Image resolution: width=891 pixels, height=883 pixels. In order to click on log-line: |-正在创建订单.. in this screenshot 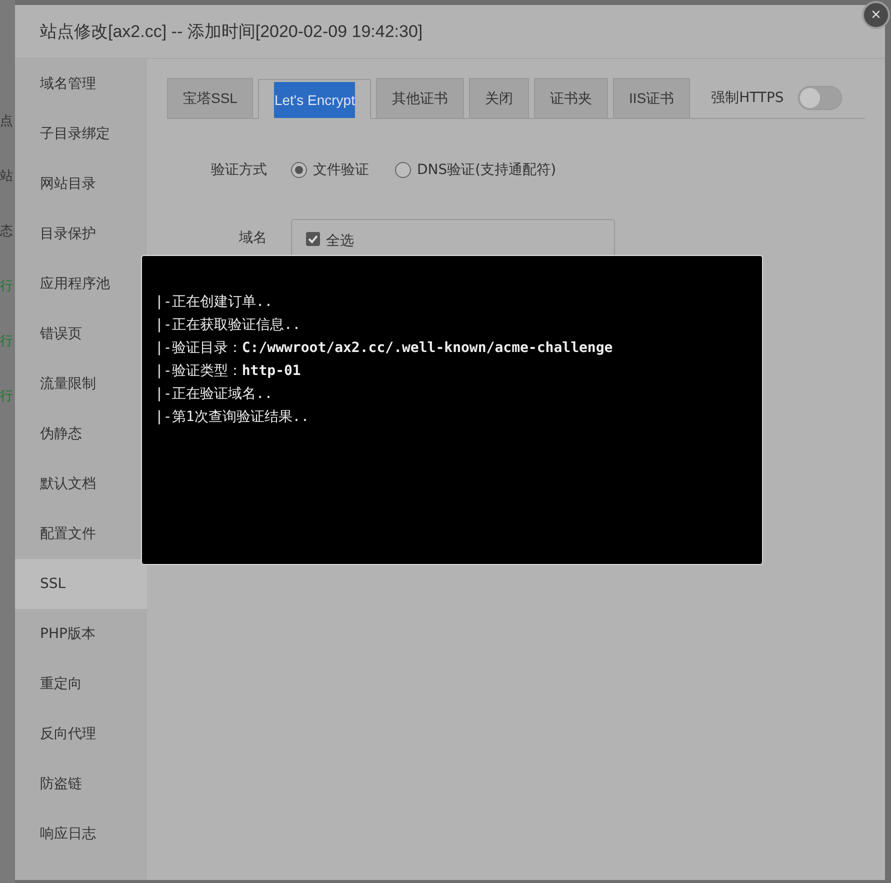, I will do `click(214, 302)`.